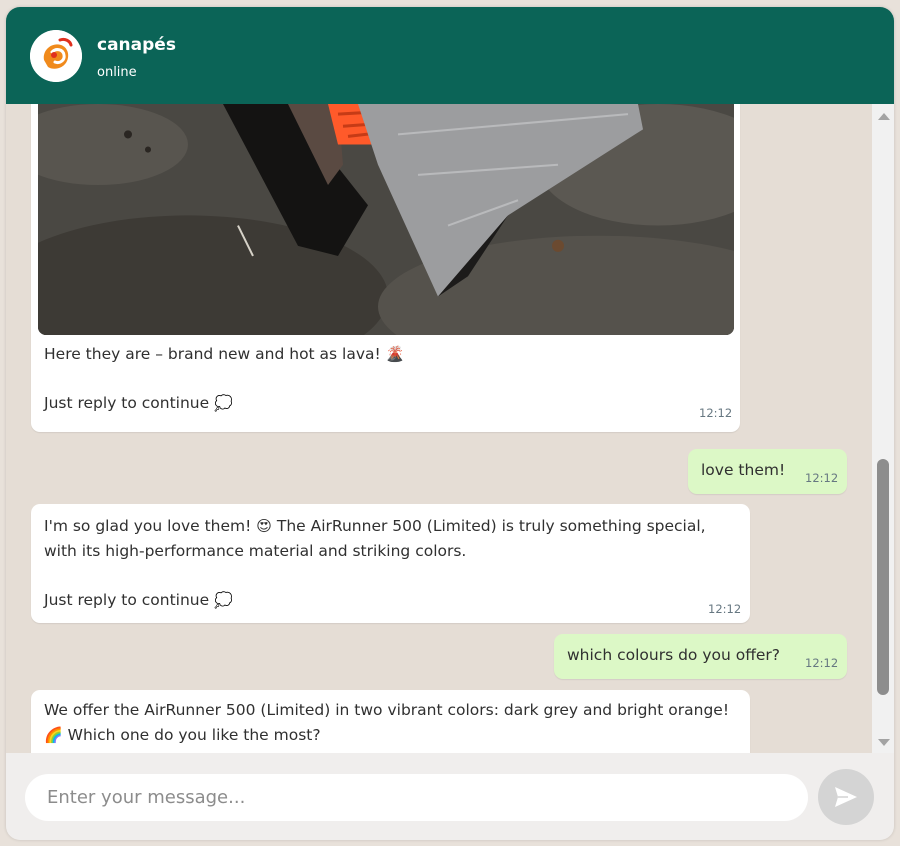 This screenshot has height=846, width=900. What do you see at coordinates (264, 526) in the screenshot?
I see `heart-eyes-emoji-icon: 😍` at bounding box center [264, 526].